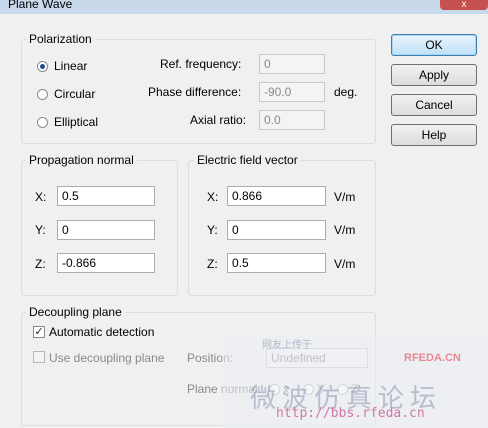  What do you see at coordinates (350, 413) in the screenshot?
I see `watermark-url: http://bbs.rfeda.cn` at bounding box center [350, 413].